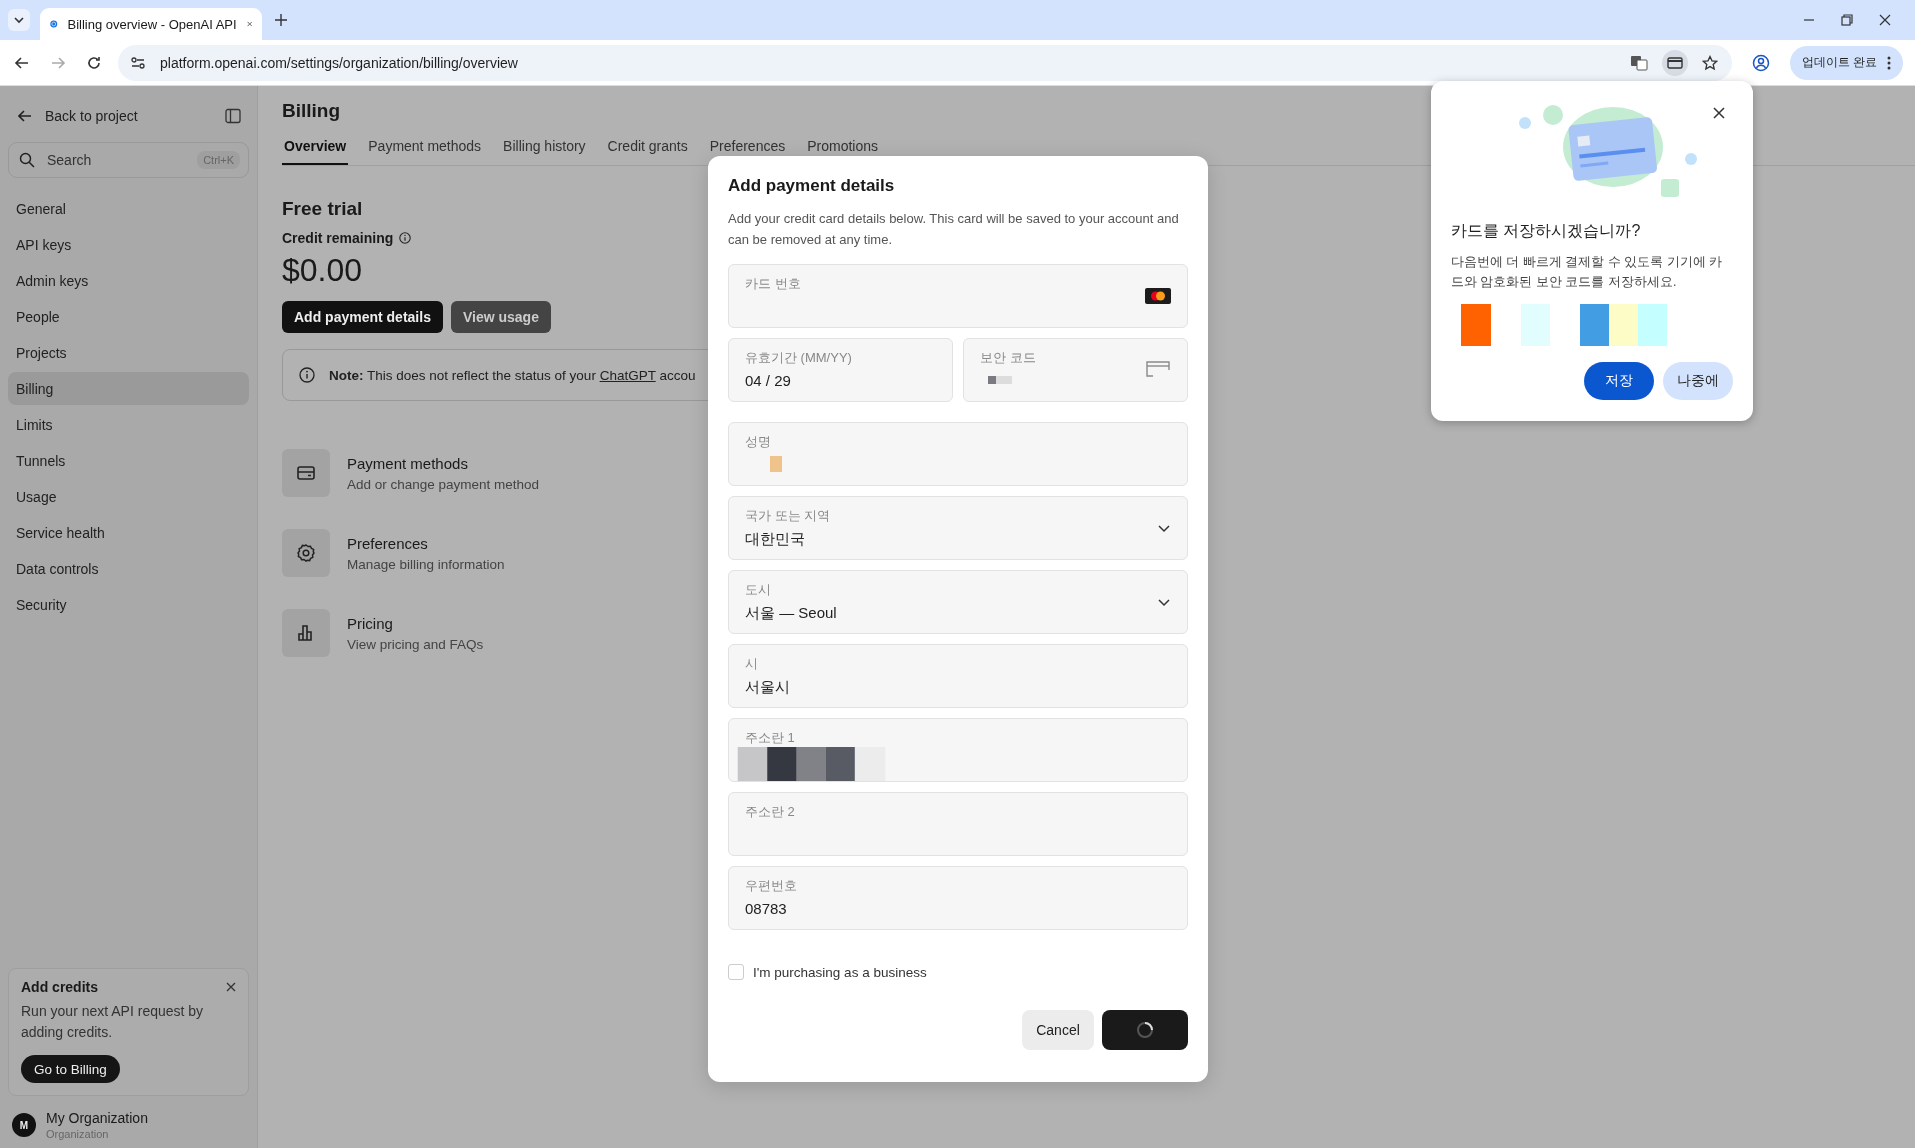 The height and width of the screenshot is (1148, 1915). What do you see at coordinates (958, 602) in the screenshot?
I see `select-field: 도시 서울 — Seoul` at bounding box center [958, 602].